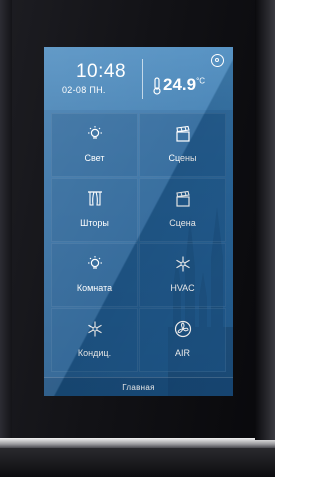 This screenshot has width=320, height=477. I want to click on tile-air: AIR, so click(182, 340).